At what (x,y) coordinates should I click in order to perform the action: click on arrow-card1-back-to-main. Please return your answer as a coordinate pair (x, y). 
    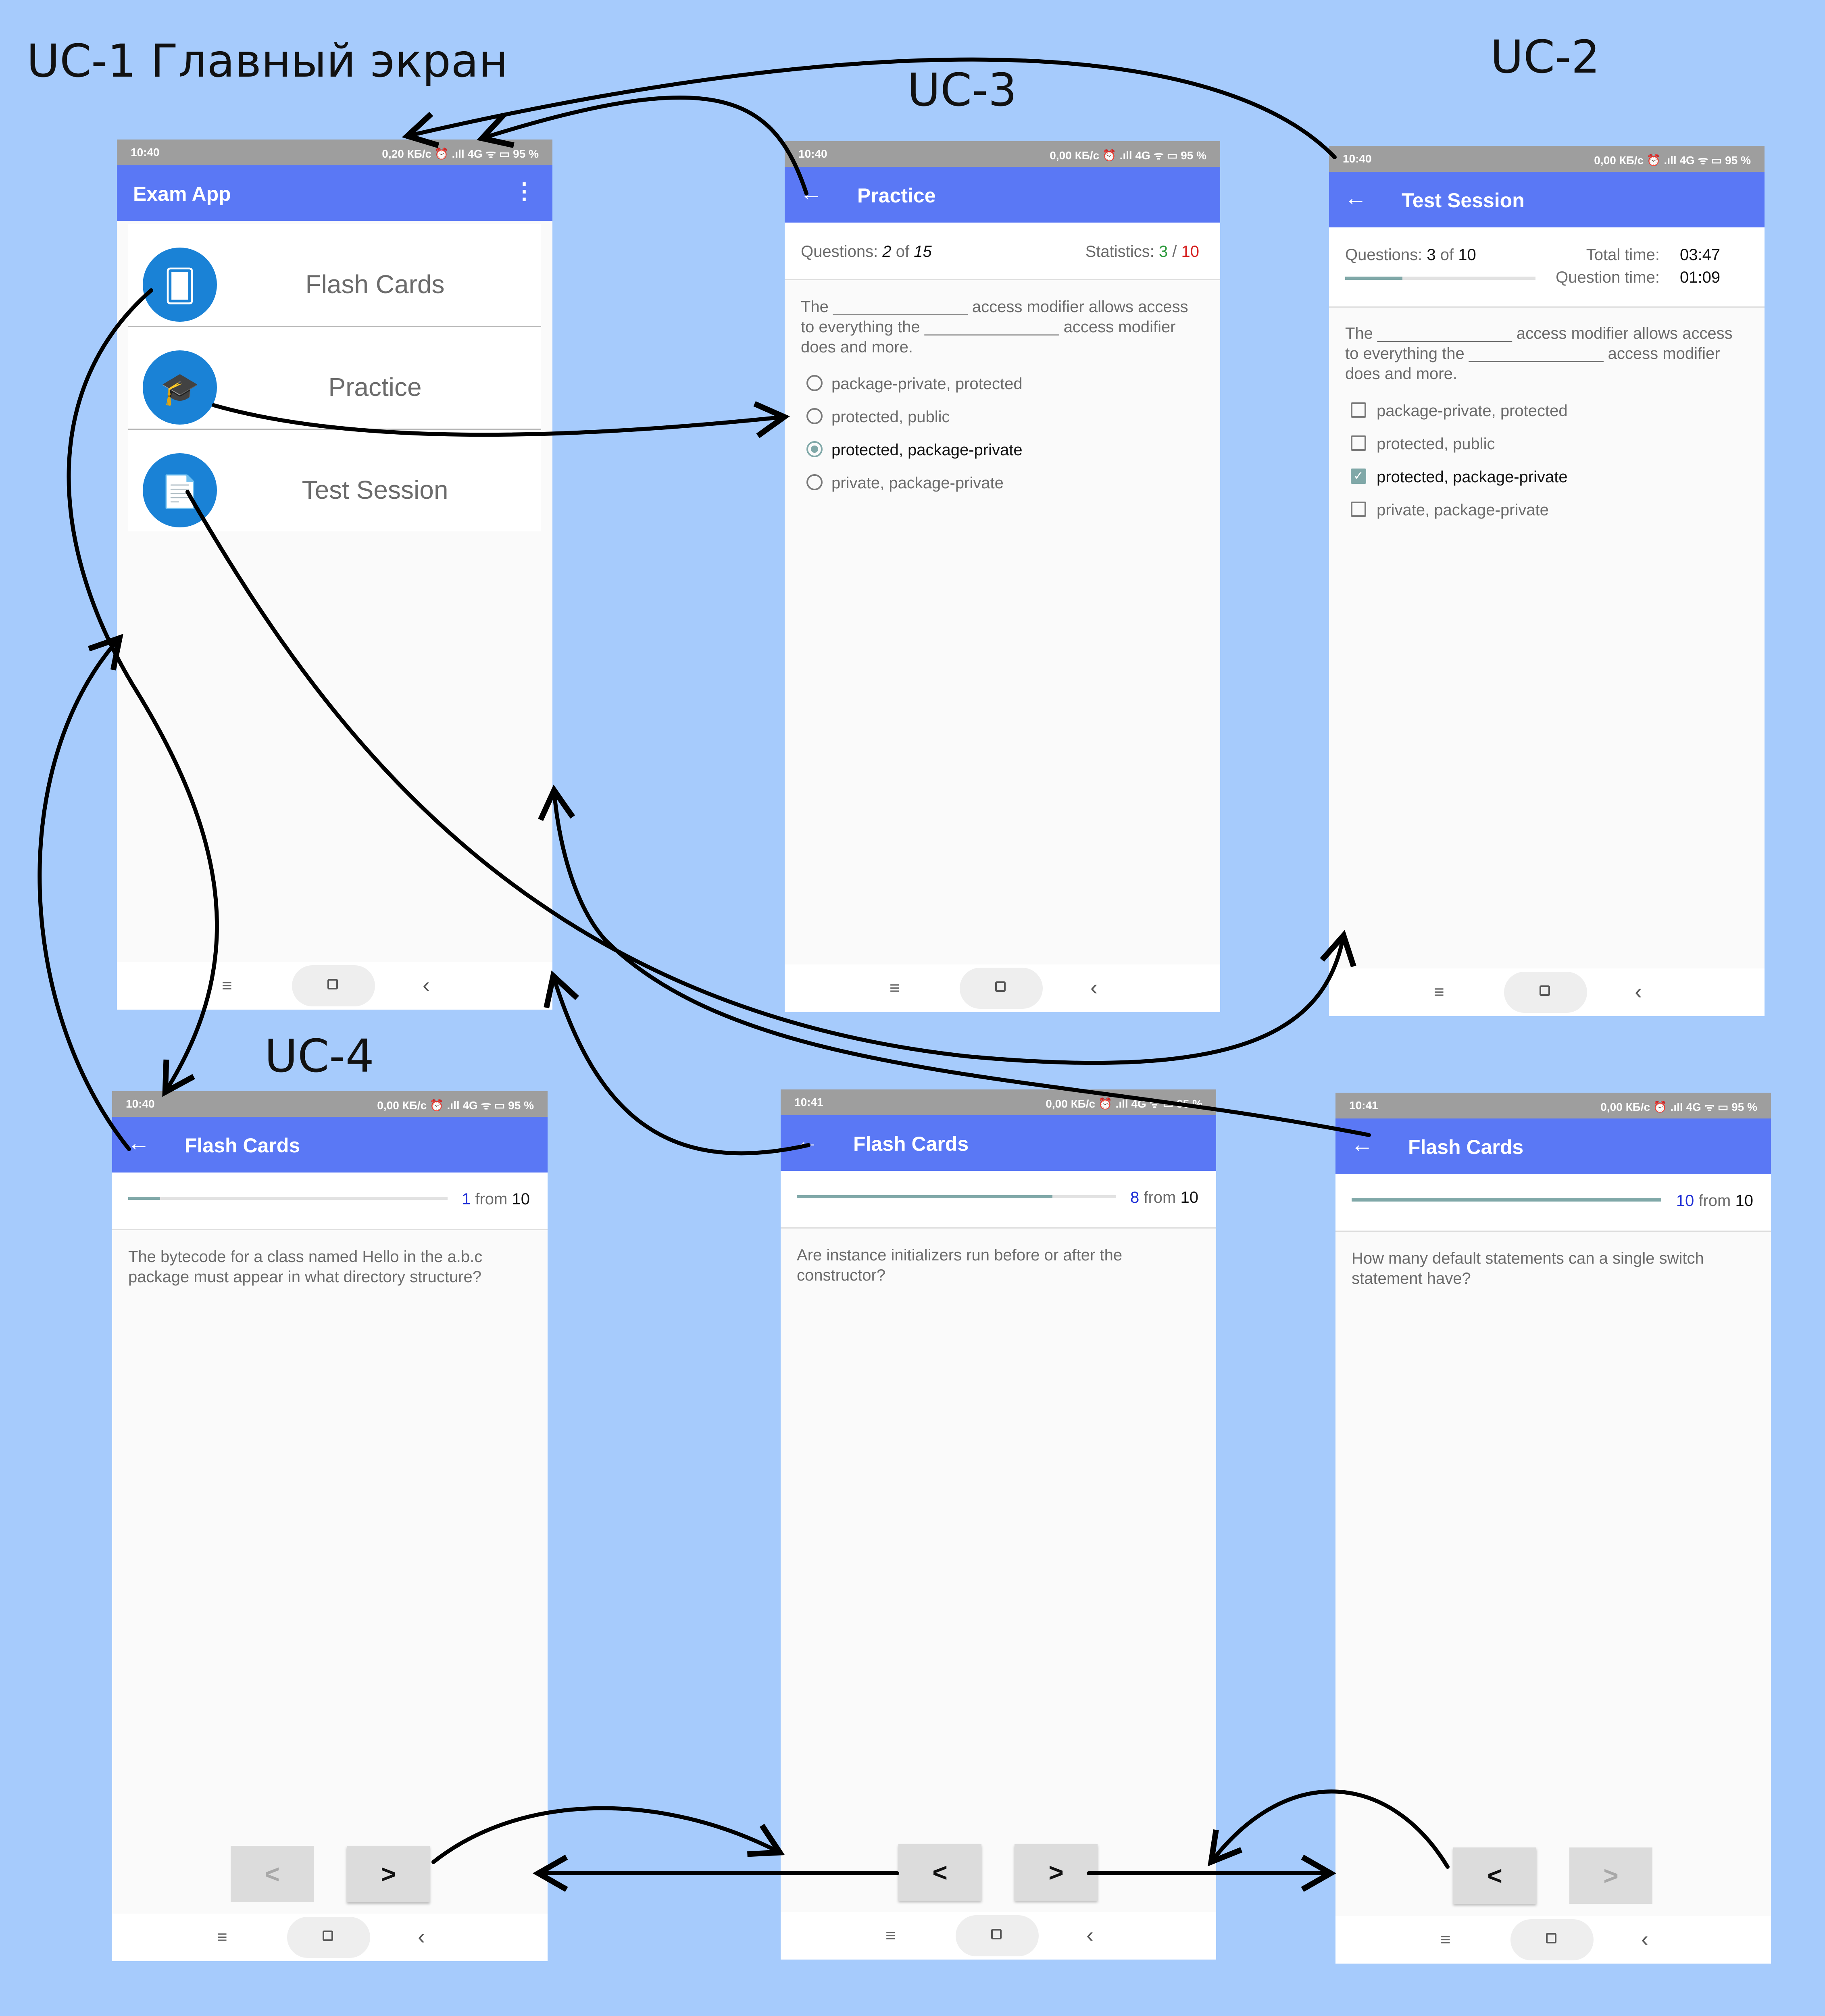
    Looking at the image, I should click on (84, 892).